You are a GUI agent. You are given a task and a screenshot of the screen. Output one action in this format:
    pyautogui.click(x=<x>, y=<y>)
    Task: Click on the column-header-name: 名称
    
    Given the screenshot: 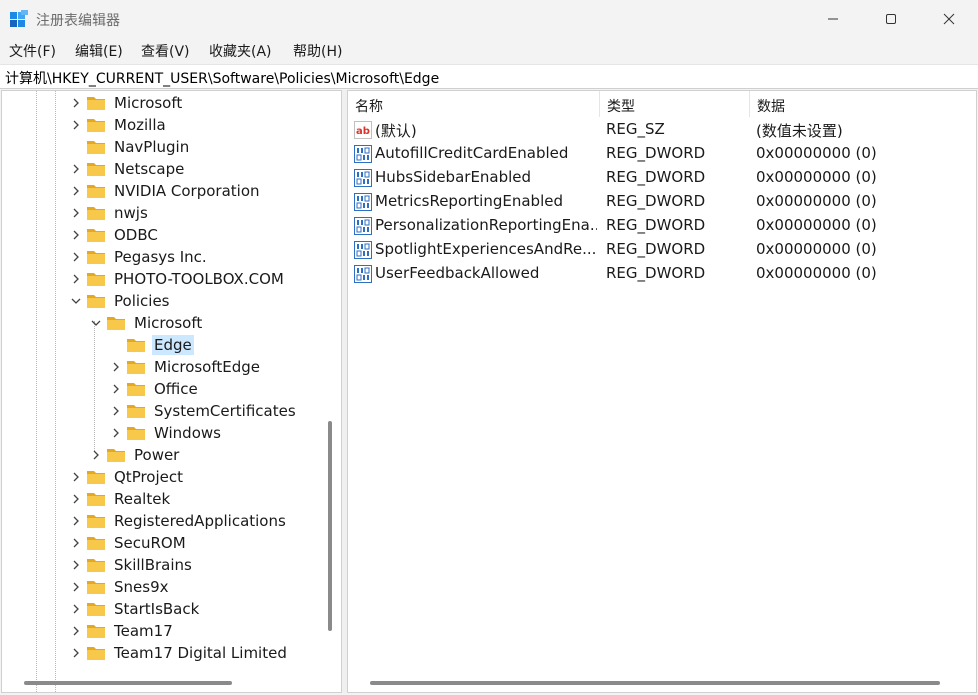 What is the action you would take?
    pyautogui.click(x=474, y=104)
    